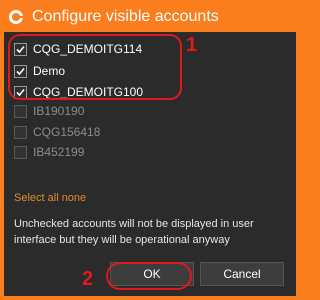 The image size is (320, 300). Describe the element at coordinates (242, 274) in the screenshot. I see `cancel-button: Cancel` at that location.